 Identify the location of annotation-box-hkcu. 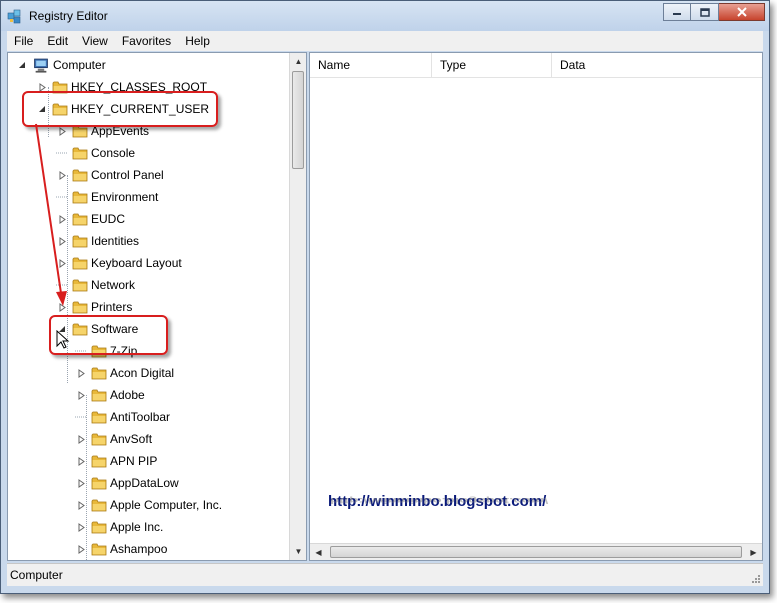
(120, 109).